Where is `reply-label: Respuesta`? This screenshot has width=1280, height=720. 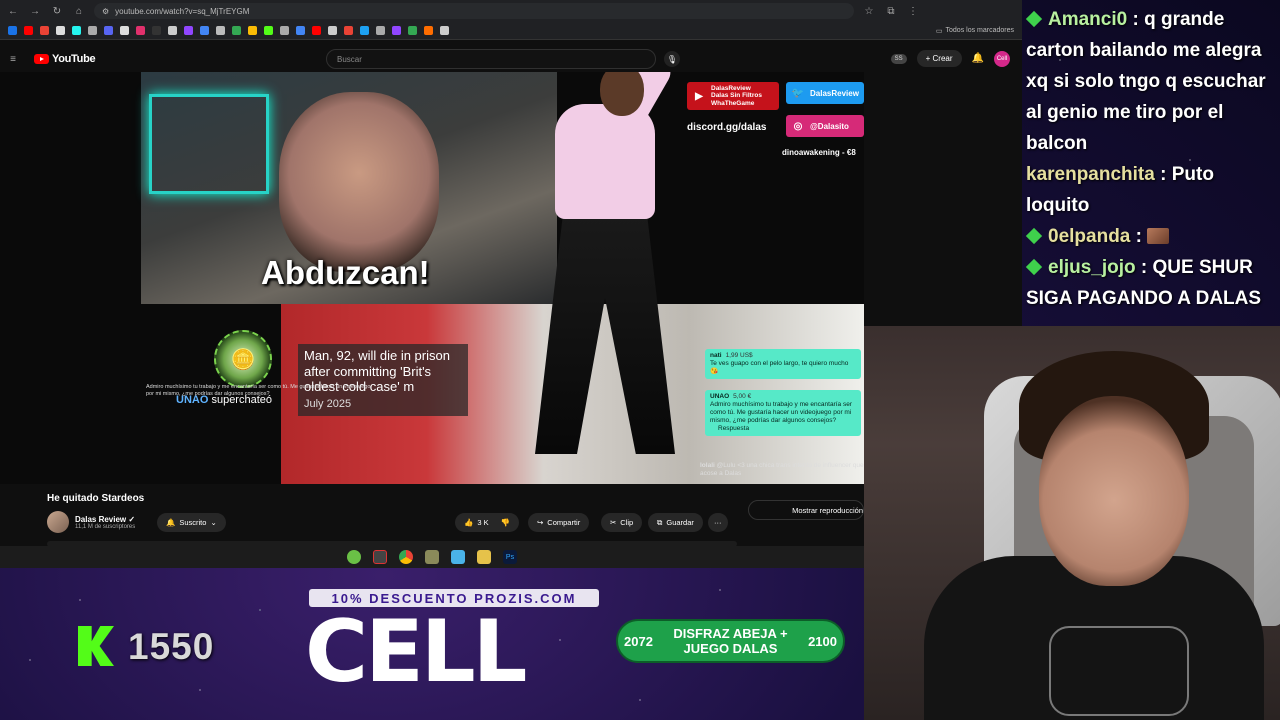 reply-label: Respuesta is located at coordinates (734, 428).